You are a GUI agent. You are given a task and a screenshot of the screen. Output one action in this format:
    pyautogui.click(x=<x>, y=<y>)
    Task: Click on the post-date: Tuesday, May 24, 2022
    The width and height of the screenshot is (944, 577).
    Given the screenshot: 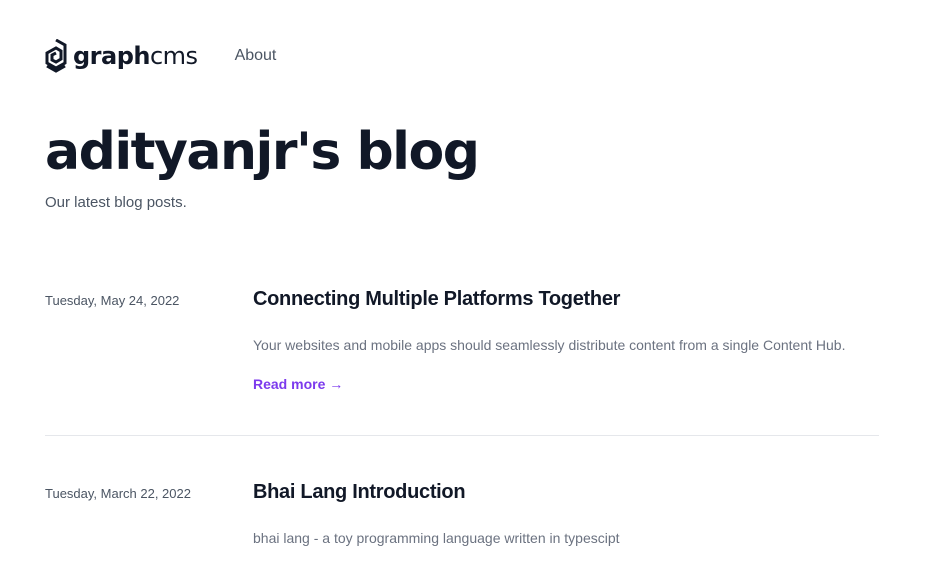 What is the action you would take?
    pyautogui.click(x=112, y=300)
    